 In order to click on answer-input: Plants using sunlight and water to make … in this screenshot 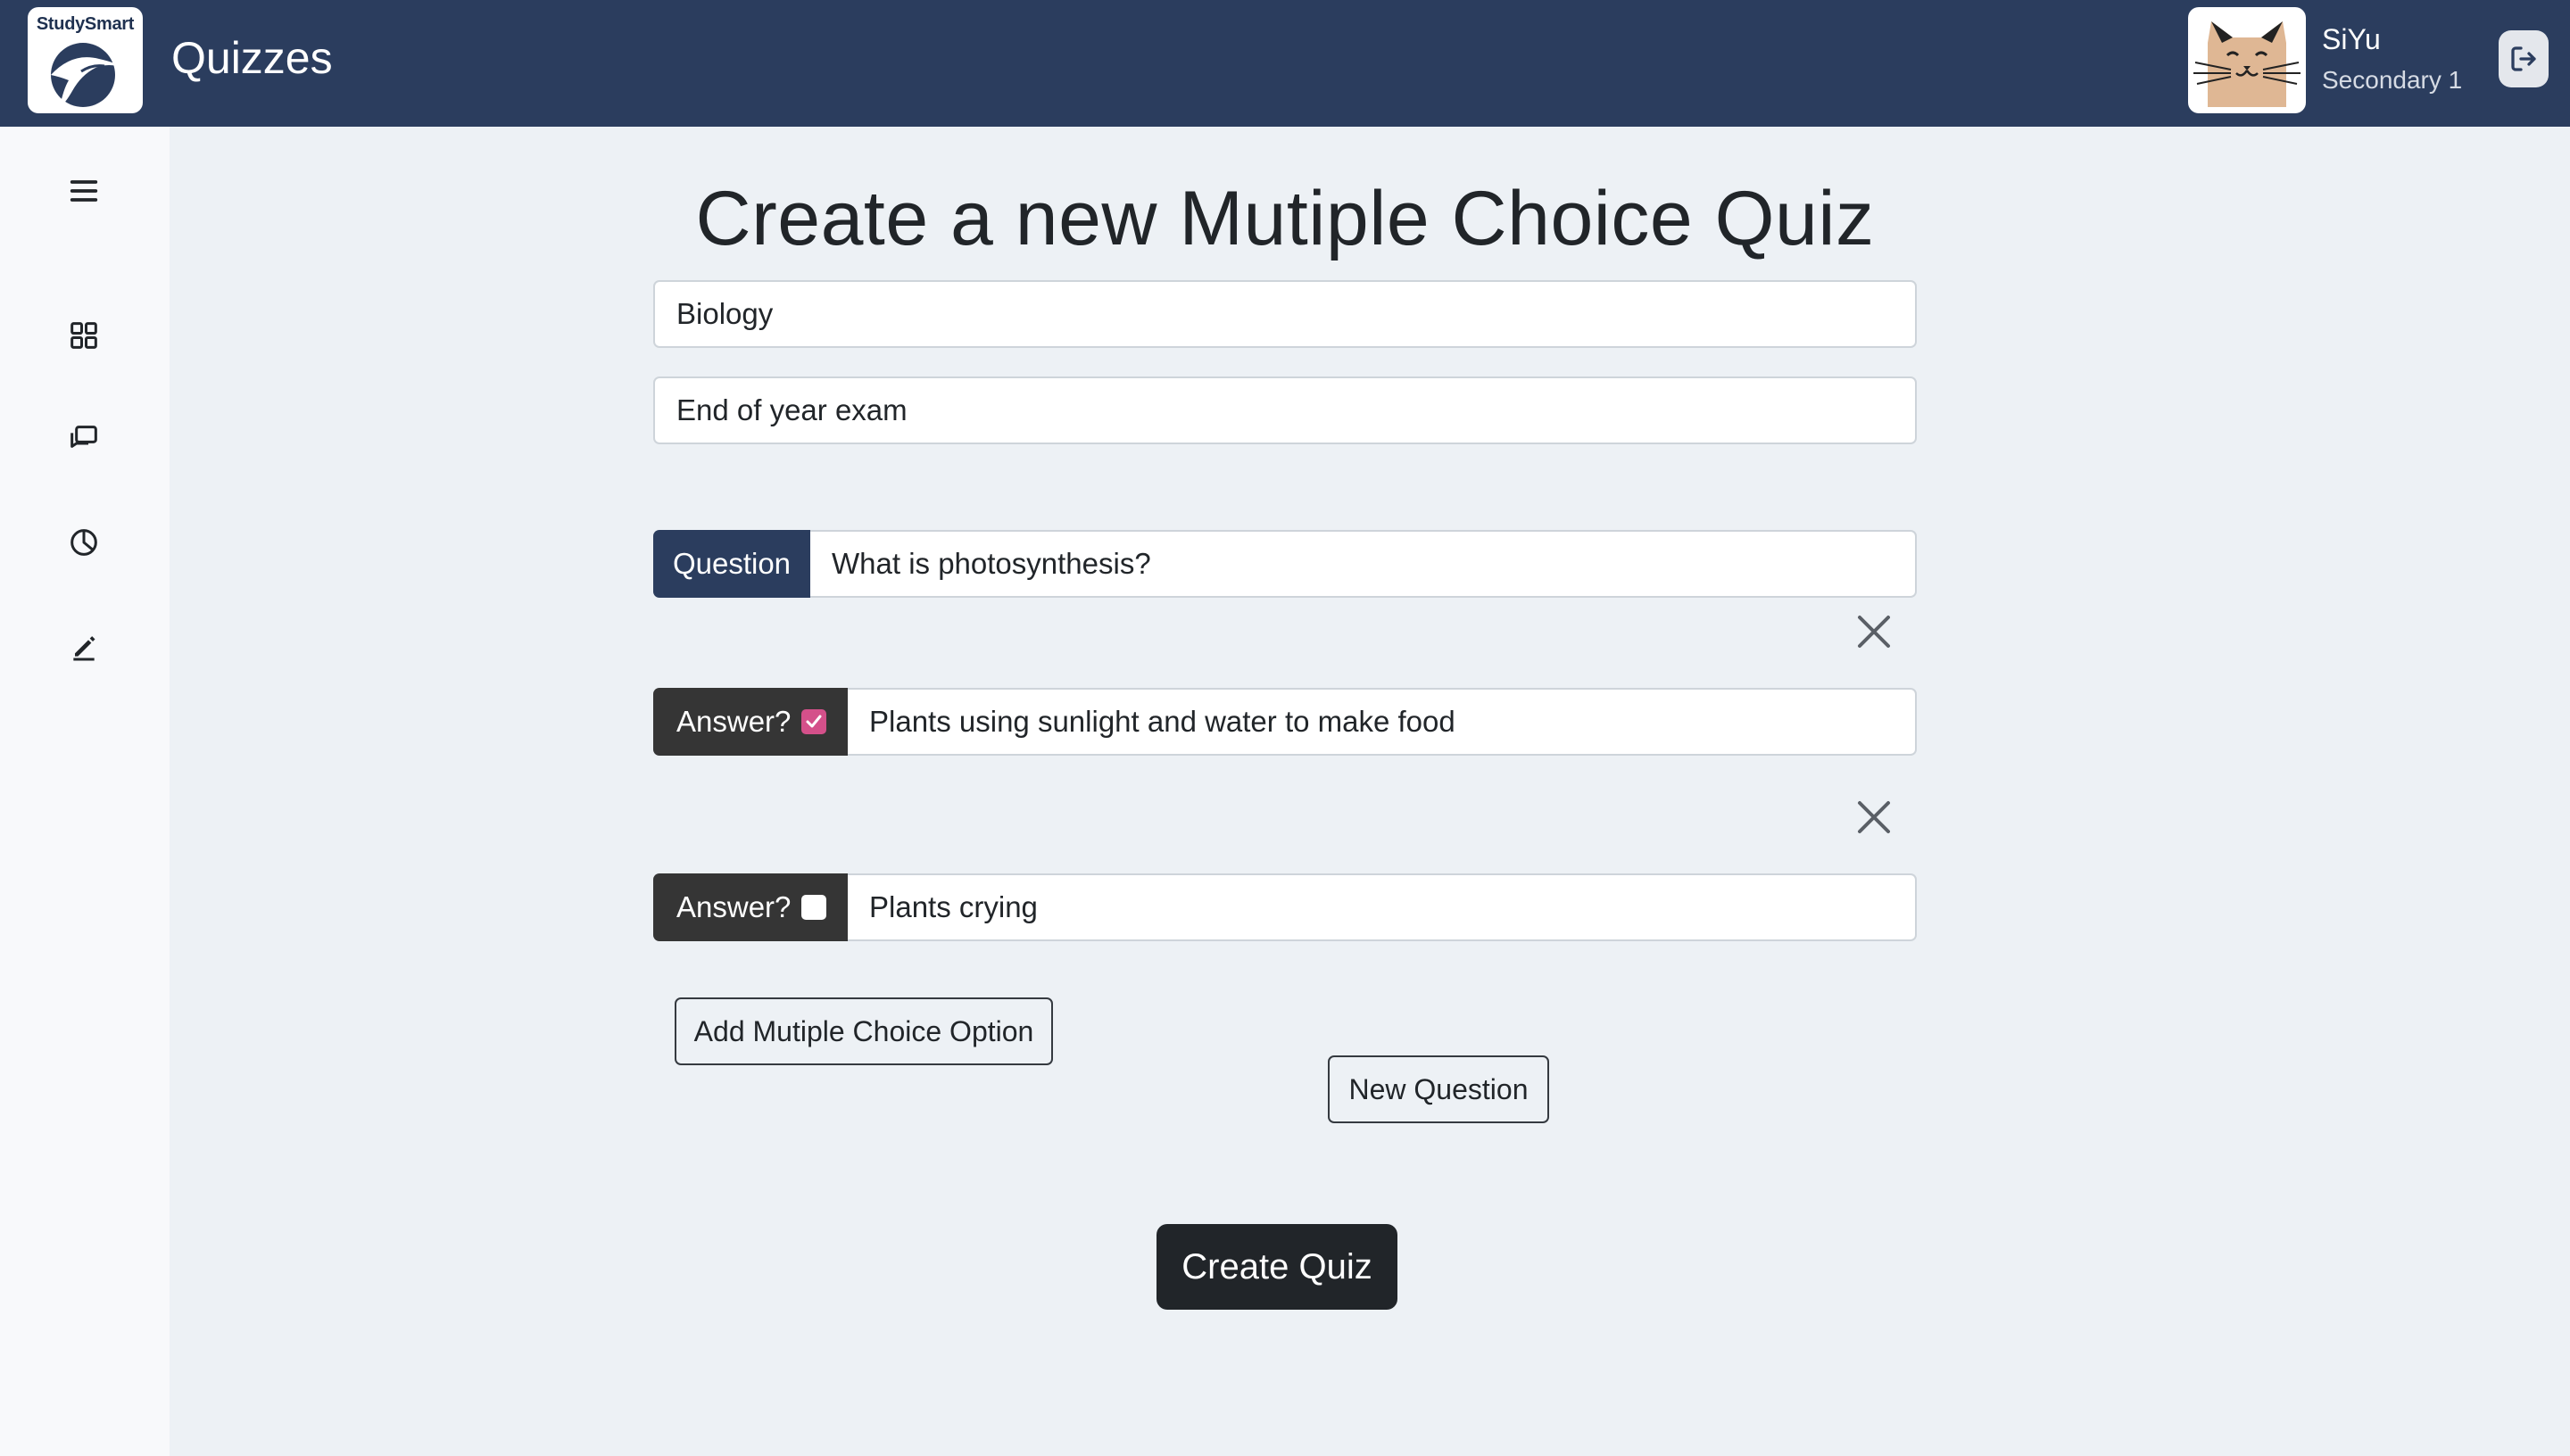, I will do `click(1382, 722)`.